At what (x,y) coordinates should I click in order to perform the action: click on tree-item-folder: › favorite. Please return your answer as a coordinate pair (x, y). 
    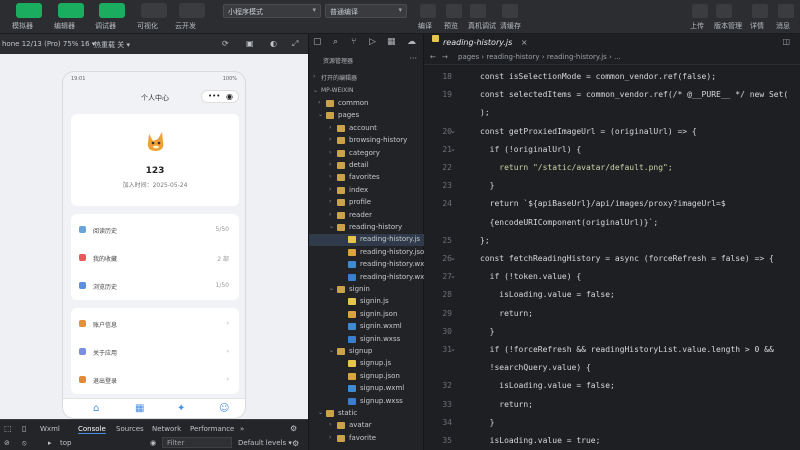
    Looking at the image, I should click on (367, 439).